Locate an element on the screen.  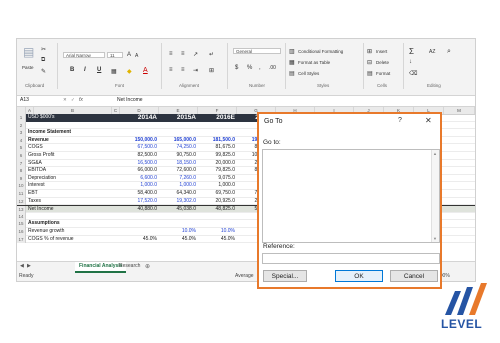
value-cell: 79,825.0 is located at coordinates (217, 171).